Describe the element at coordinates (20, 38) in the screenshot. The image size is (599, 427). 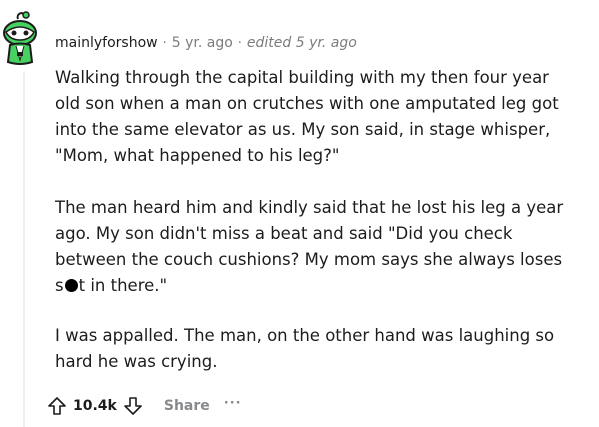
I see `snoo-avatar-icon` at that location.